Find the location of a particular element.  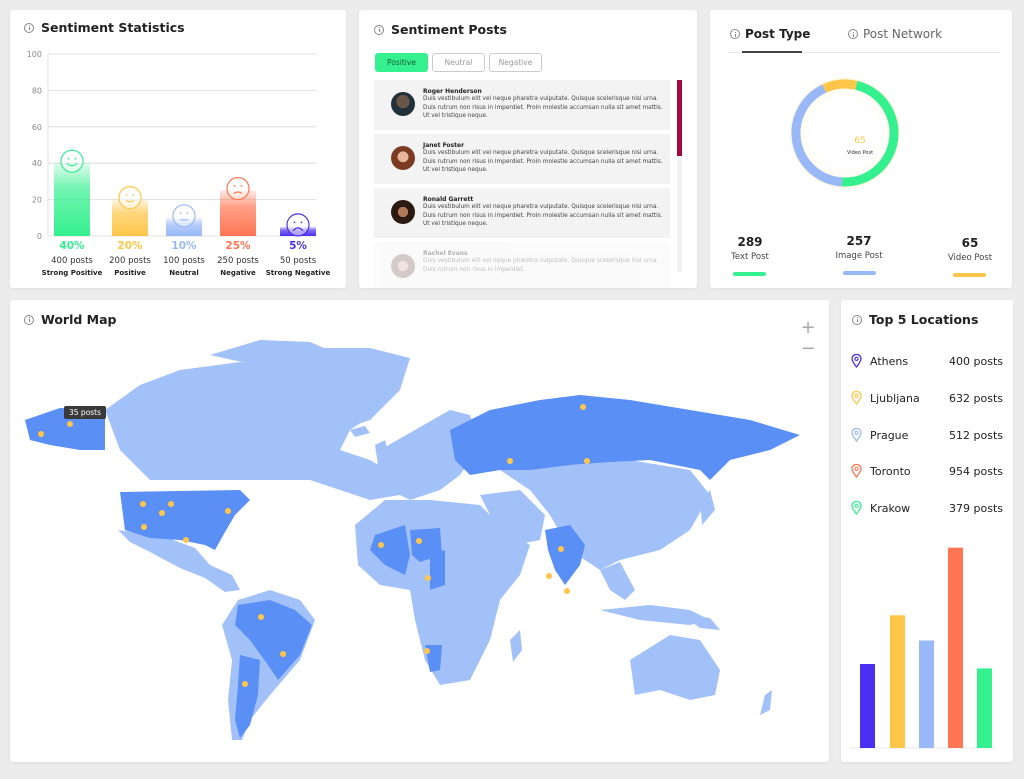

location-post-count: 400 posts is located at coordinates (976, 361).